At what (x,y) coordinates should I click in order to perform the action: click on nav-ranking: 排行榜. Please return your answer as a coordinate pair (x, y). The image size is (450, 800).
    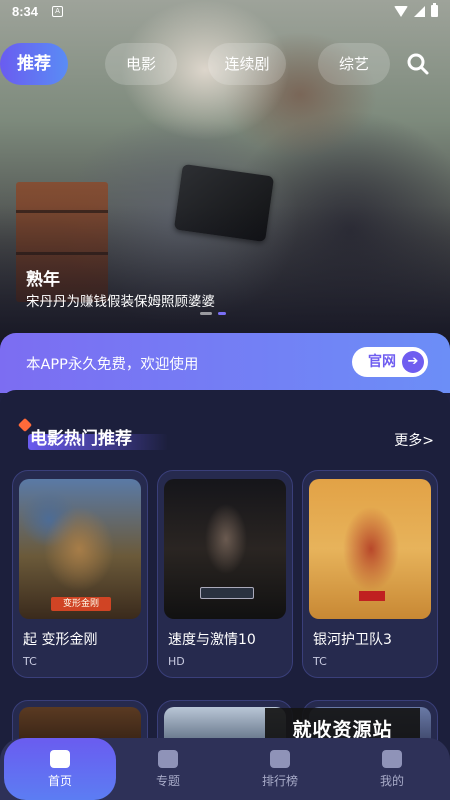
    Looking at the image, I should click on (280, 769).